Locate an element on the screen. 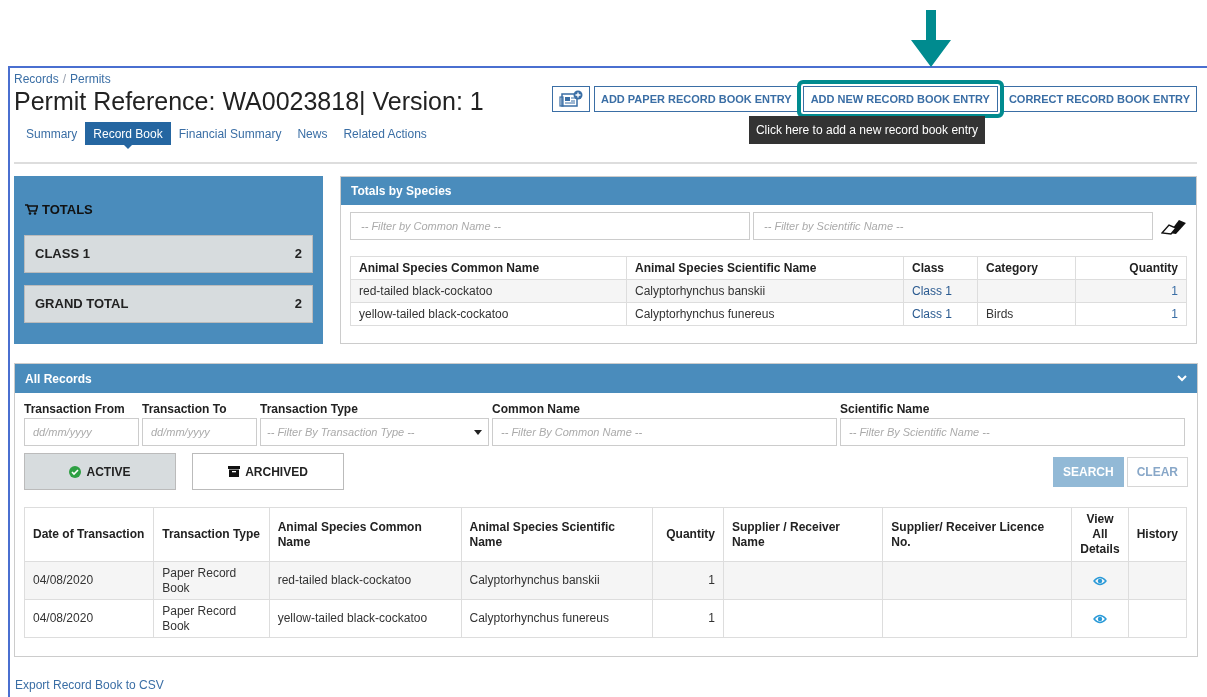 This screenshot has height=697, width=1207. panel-header: Totals by Species is located at coordinates (768, 191).